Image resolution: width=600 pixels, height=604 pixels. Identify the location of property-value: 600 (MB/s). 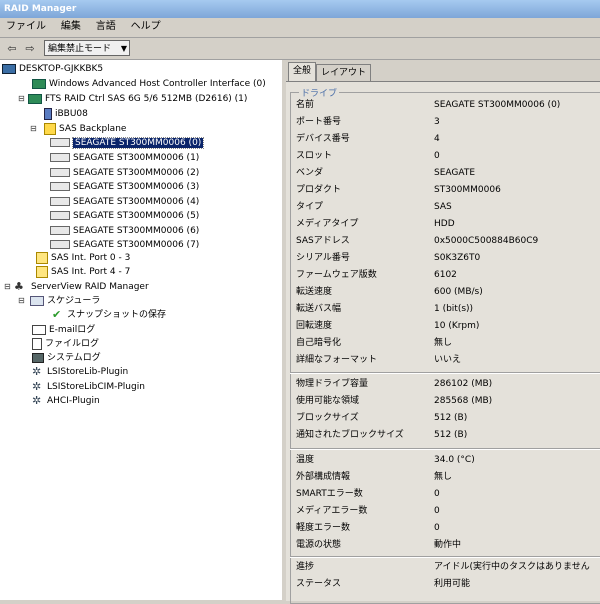
(458, 292).